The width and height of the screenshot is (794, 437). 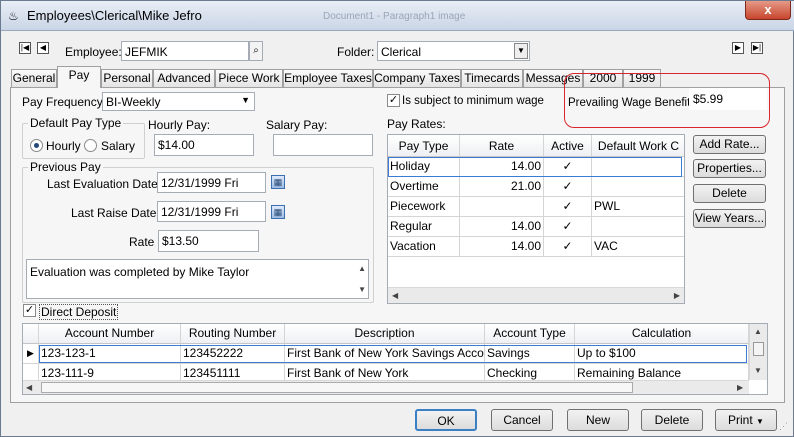 I want to click on print-button-label: Print, so click(x=740, y=420).